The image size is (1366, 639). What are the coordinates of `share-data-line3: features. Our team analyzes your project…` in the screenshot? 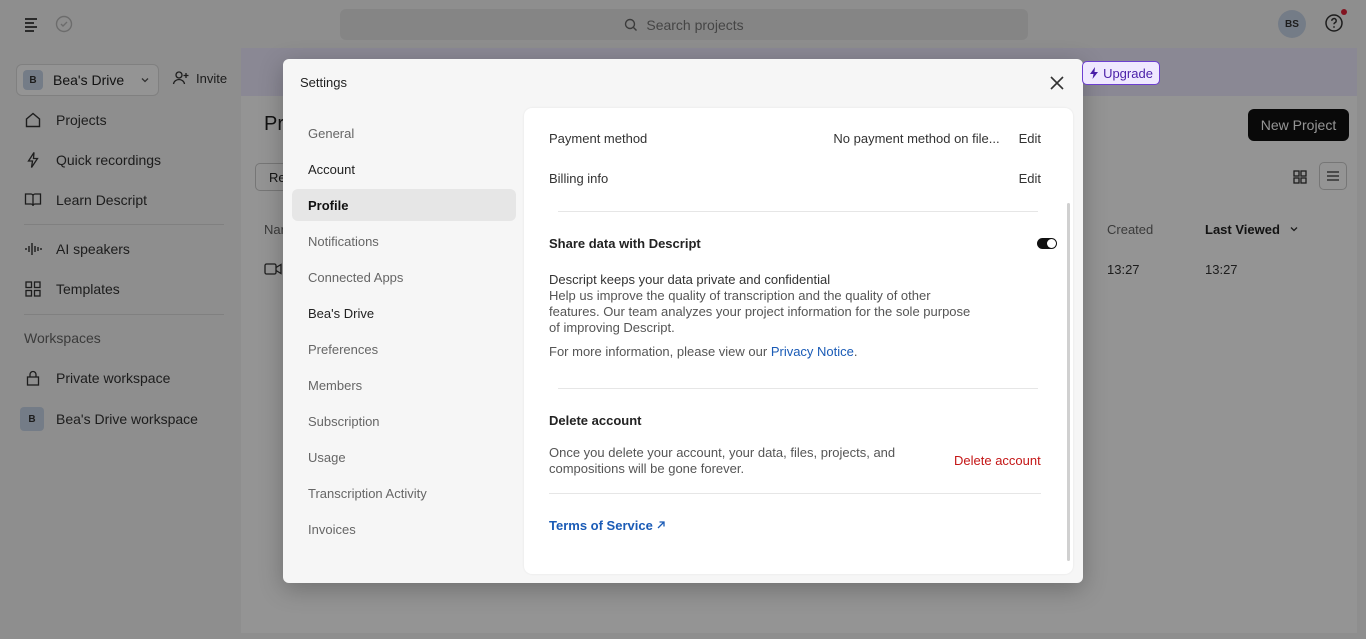 It's located at (760, 311).